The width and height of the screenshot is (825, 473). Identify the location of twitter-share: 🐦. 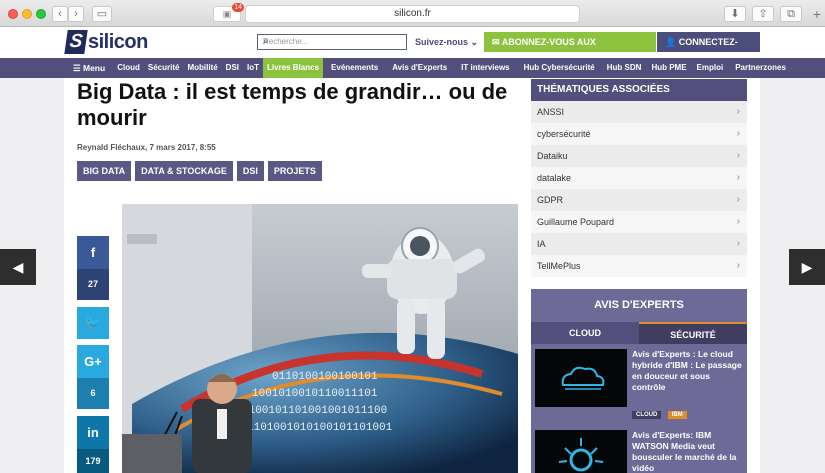
(93, 323).